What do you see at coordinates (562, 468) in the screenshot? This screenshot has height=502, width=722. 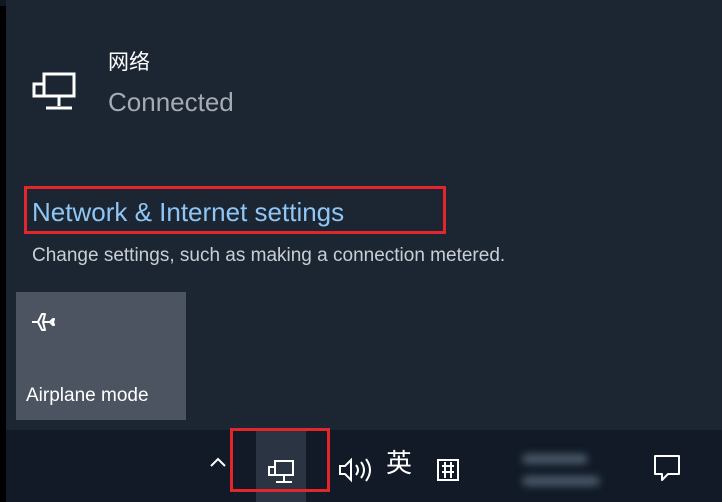 I see `clock-area` at bounding box center [562, 468].